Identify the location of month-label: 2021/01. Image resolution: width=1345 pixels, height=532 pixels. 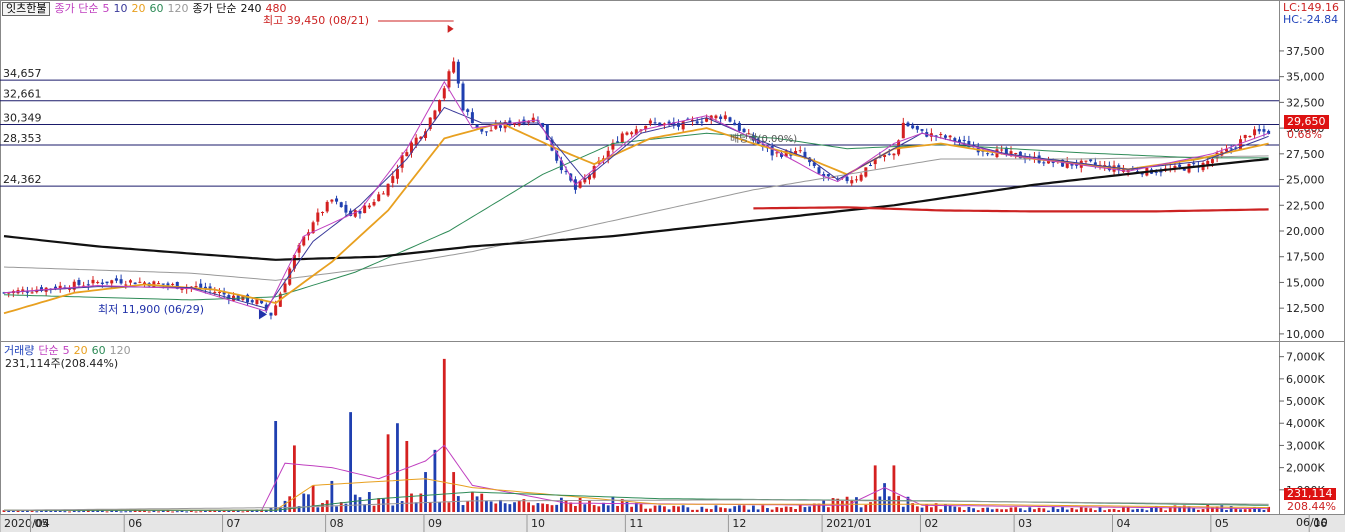
(849, 523).